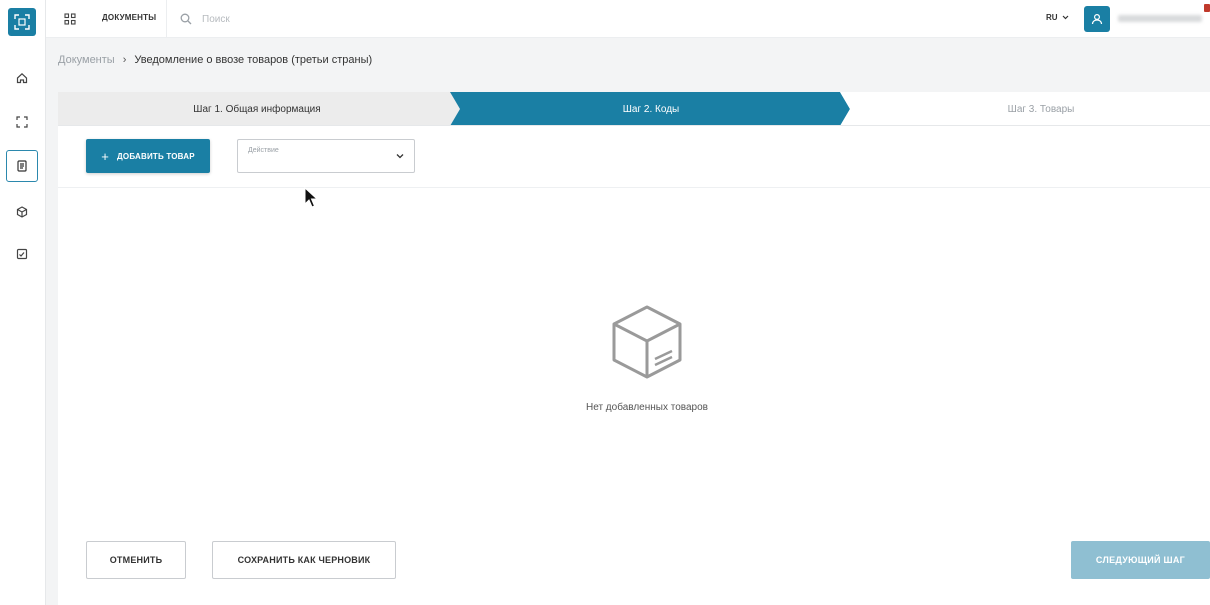 Image resolution: width=1210 pixels, height=605 pixels. Describe the element at coordinates (628, 19) in the screenshot. I see `top-bar: ДОКУМЕНТЫ Поиск RU` at that location.